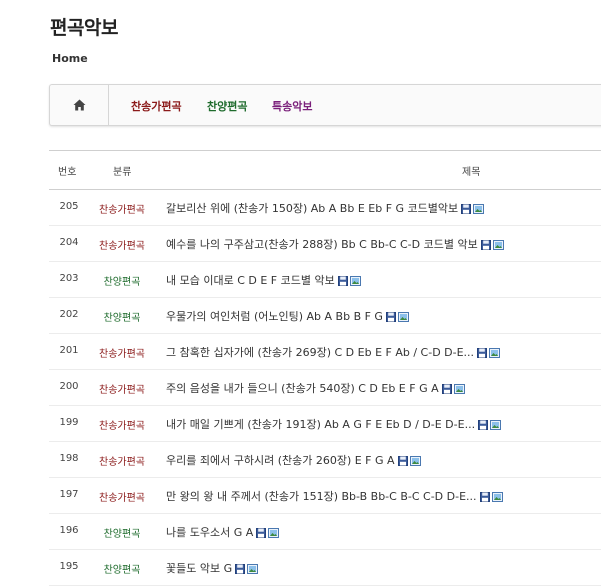 Image resolution: width=601 pixels, height=586 pixels. I want to click on home-icon, so click(79, 105).